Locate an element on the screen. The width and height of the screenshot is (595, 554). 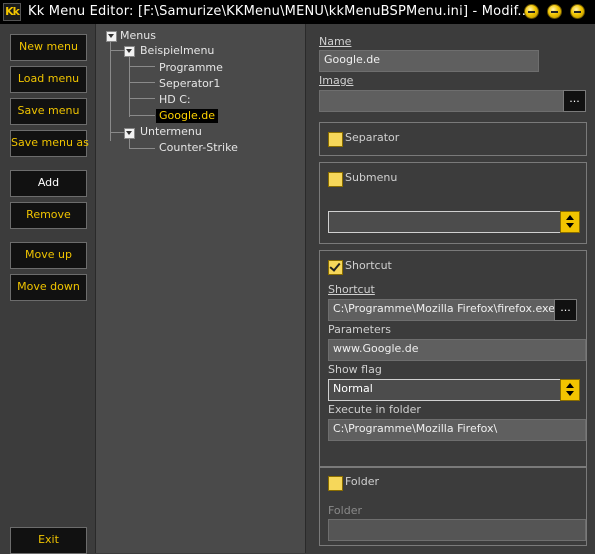
image-field is located at coordinates (446, 101).